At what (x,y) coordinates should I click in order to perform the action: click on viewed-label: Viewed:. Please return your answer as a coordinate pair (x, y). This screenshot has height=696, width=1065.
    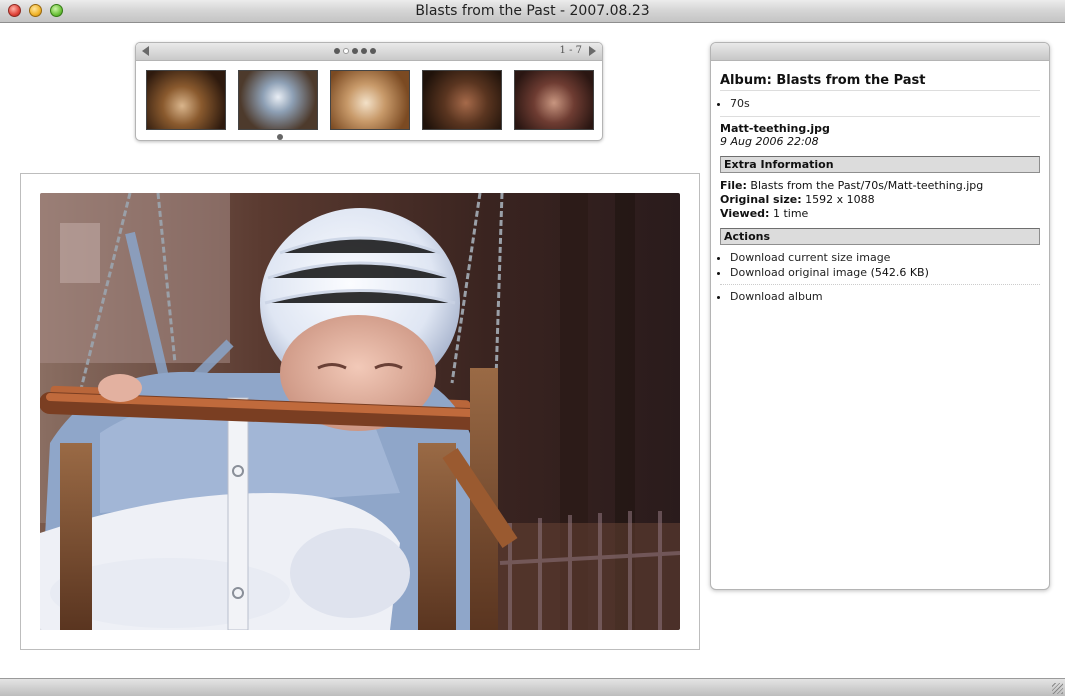
    Looking at the image, I should click on (745, 213).